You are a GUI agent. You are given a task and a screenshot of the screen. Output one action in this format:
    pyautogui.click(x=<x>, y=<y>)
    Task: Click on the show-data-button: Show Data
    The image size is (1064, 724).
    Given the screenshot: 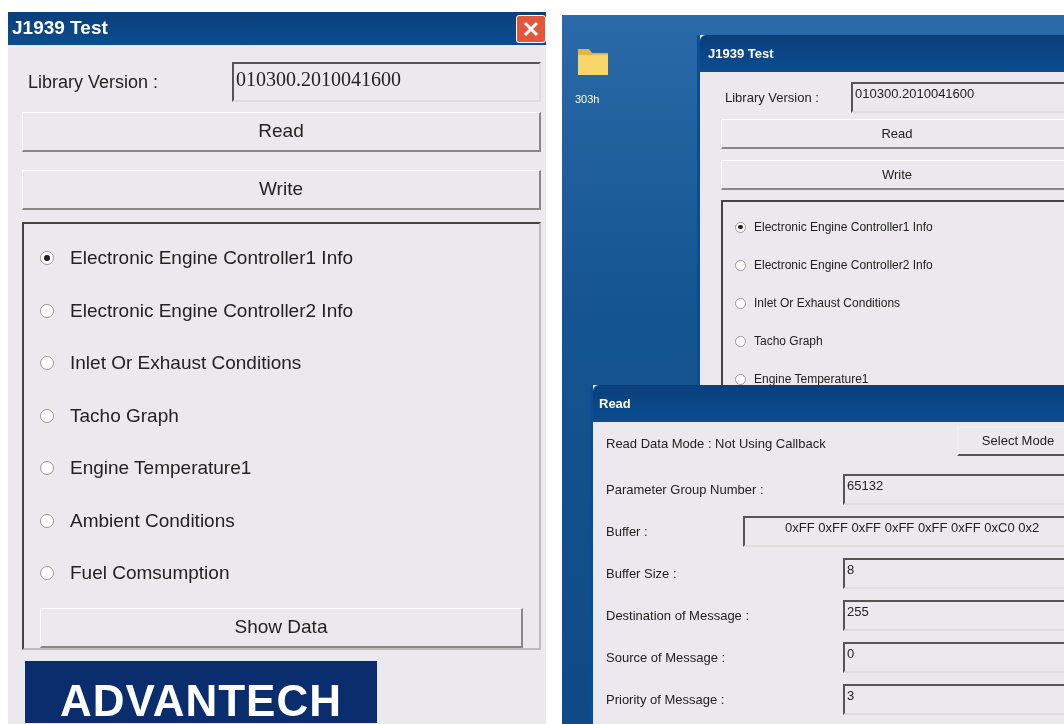 What is the action you would take?
    pyautogui.click(x=281, y=627)
    